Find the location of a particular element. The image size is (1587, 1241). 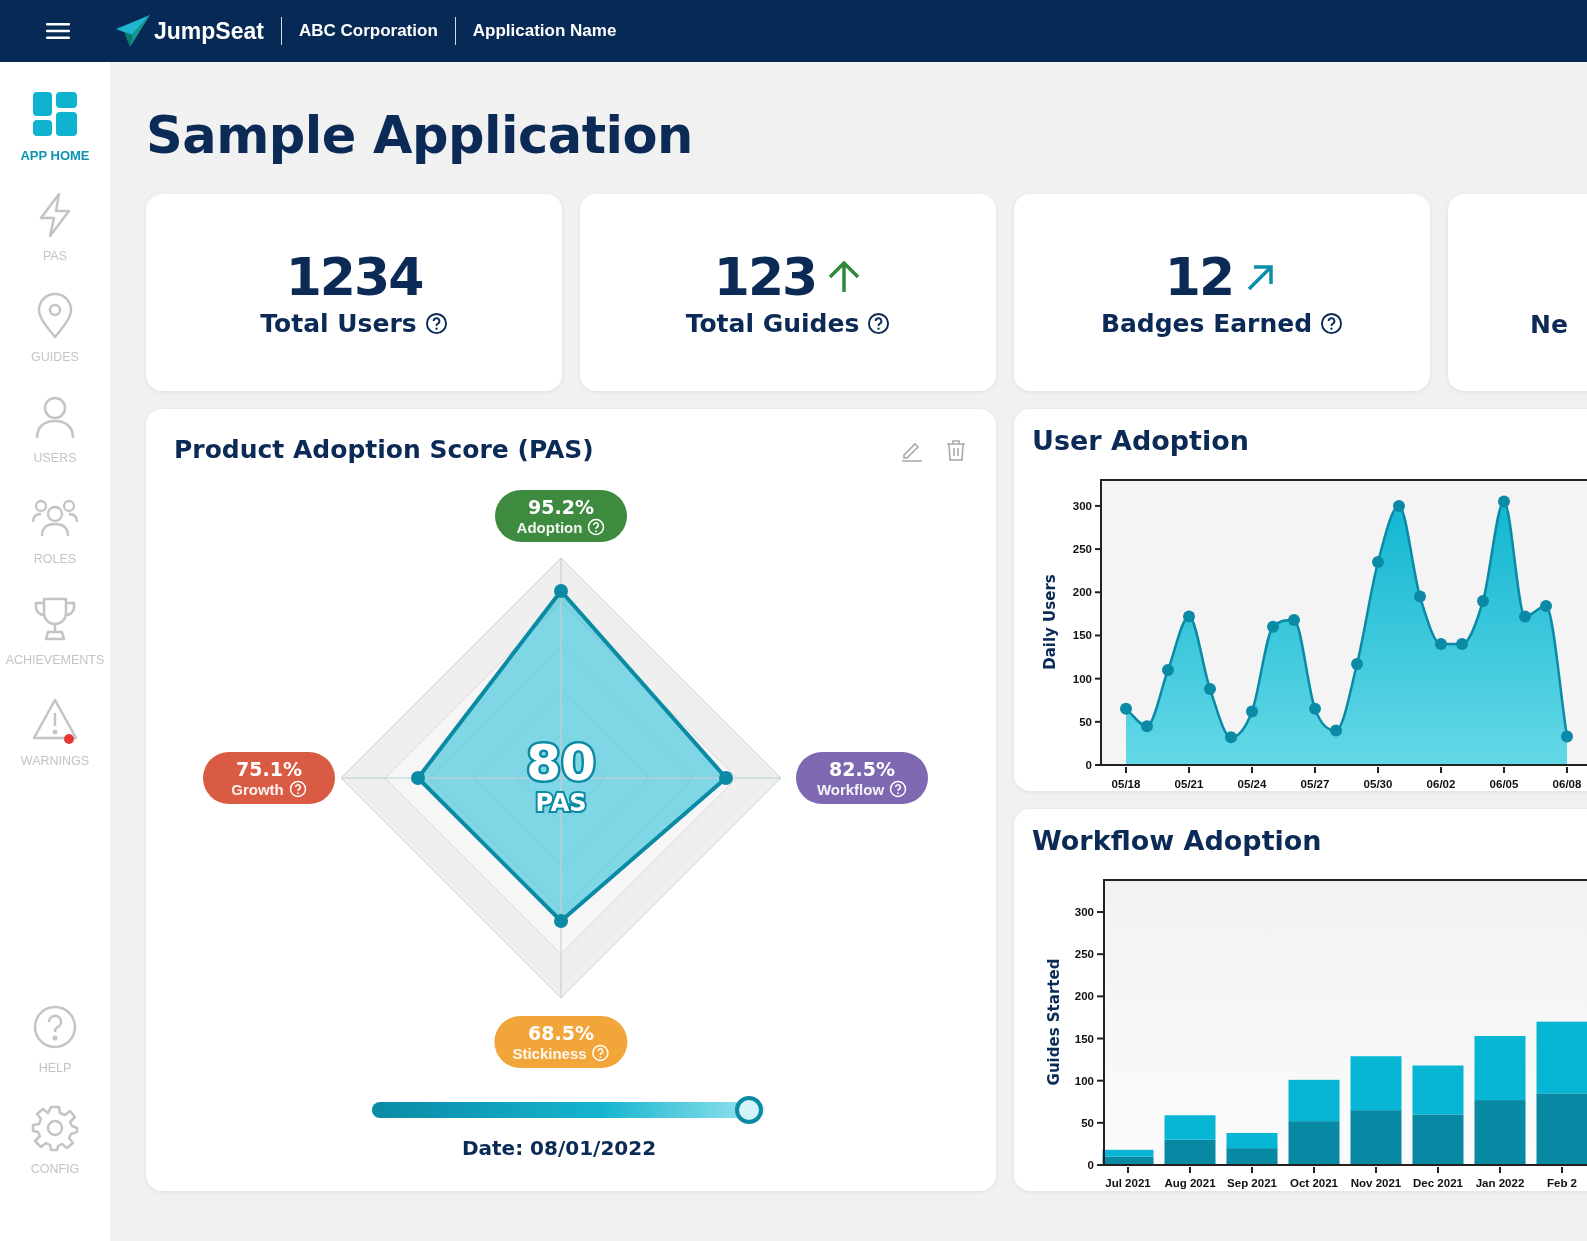

metric-value: 75.1% is located at coordinates (269, 769).